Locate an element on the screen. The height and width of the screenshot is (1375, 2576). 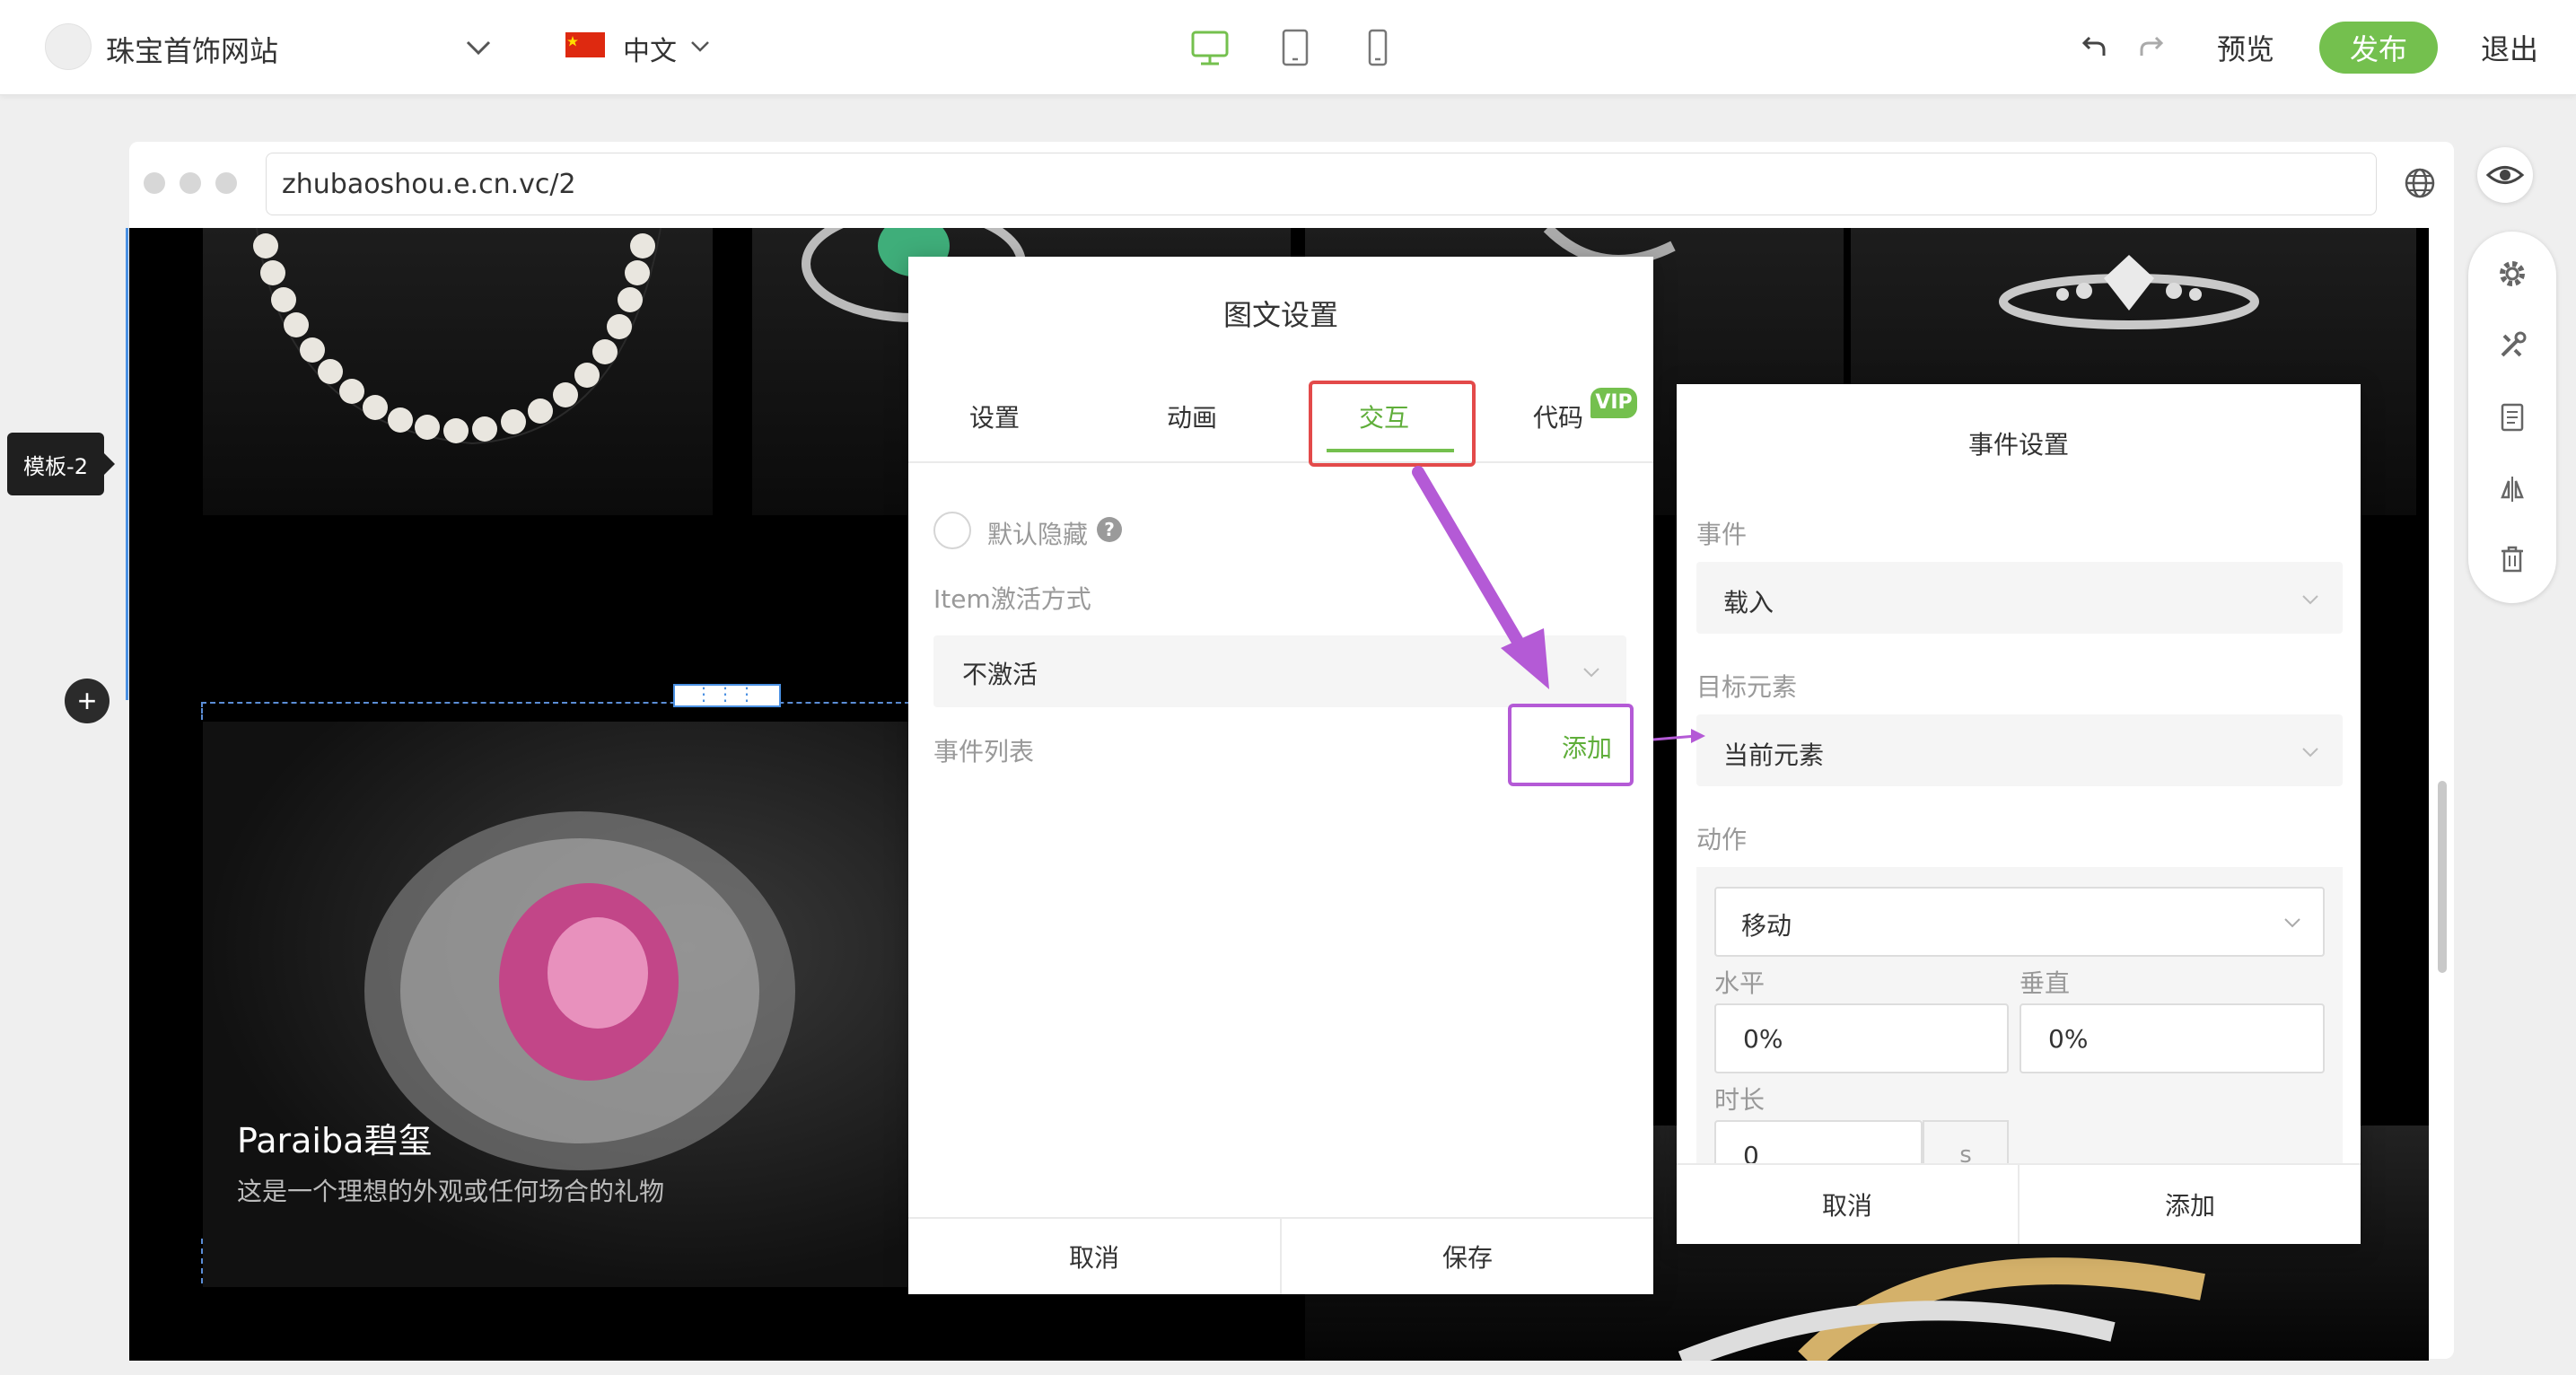
url-text: zhubaoshou.e.cn.vc/2 is located at coordinates (429, 184).